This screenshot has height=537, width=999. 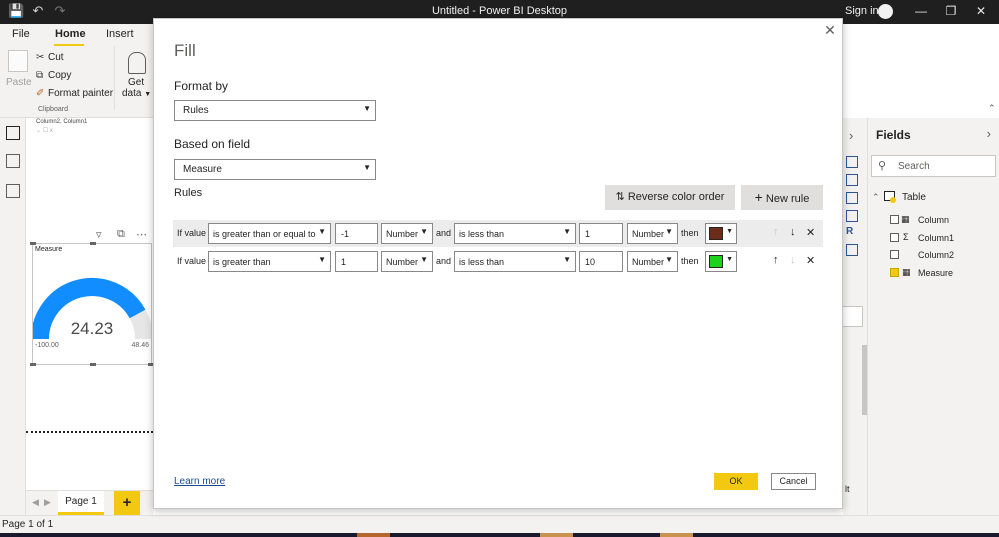 I want to click on close-window-icon: ✕, so click(x=981, y=11).